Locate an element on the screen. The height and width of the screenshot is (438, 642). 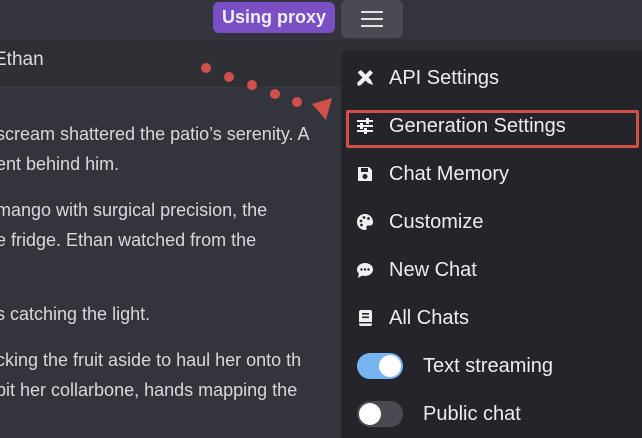
sliders-icon is located at coordinates (365, 126).